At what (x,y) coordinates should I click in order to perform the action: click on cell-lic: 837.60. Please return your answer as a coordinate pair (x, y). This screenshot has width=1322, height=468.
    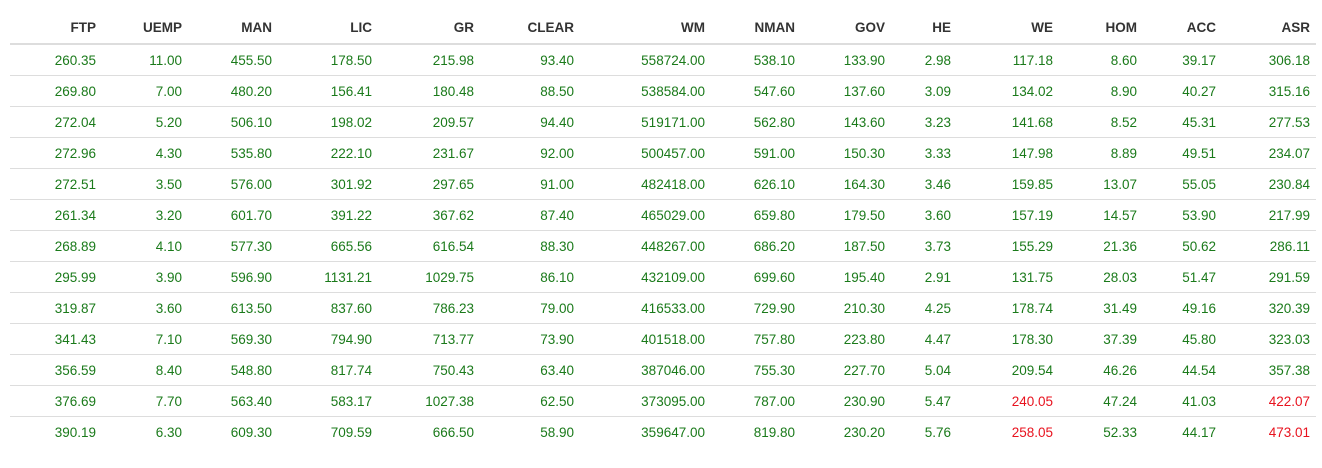
    Looking at the image, I should click on (328, 308).